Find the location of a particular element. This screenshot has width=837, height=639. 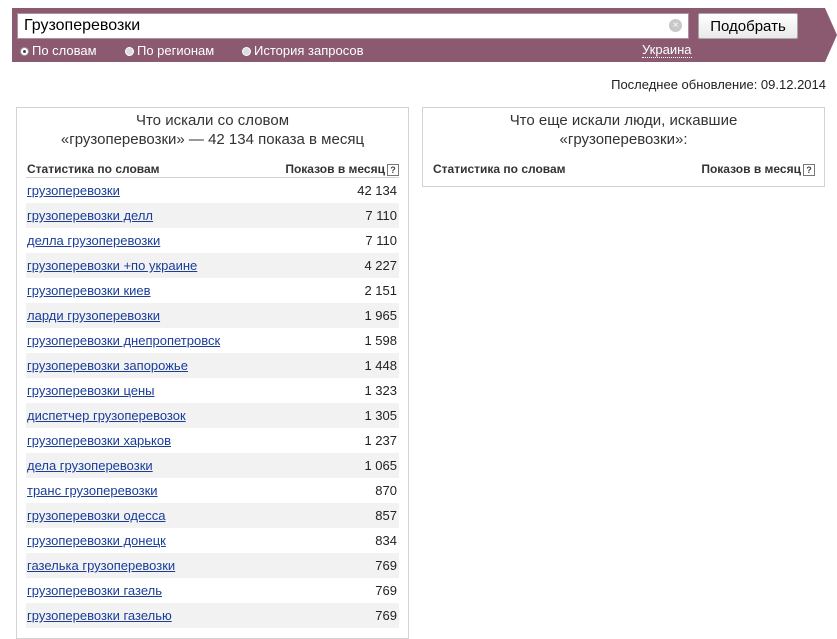

table-row: грузоперевозки одесса 857 is located at coordinates (212, 515).